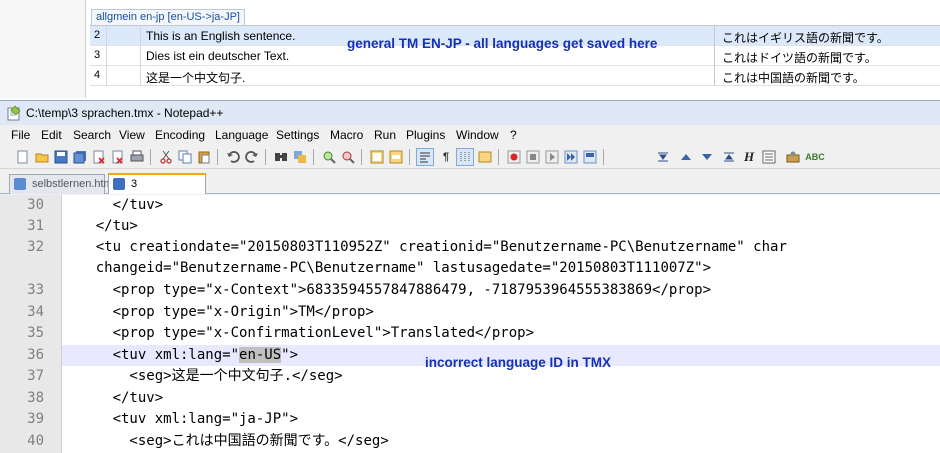  I want to click on close-all-icon, so click(118, 157).